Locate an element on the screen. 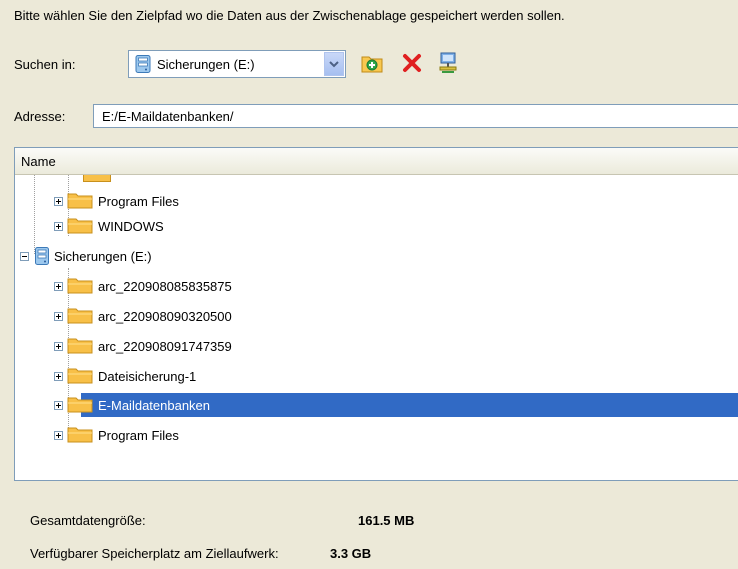  total-size-row: Gesamtdatengröße: is located at coordinates (88, 520).